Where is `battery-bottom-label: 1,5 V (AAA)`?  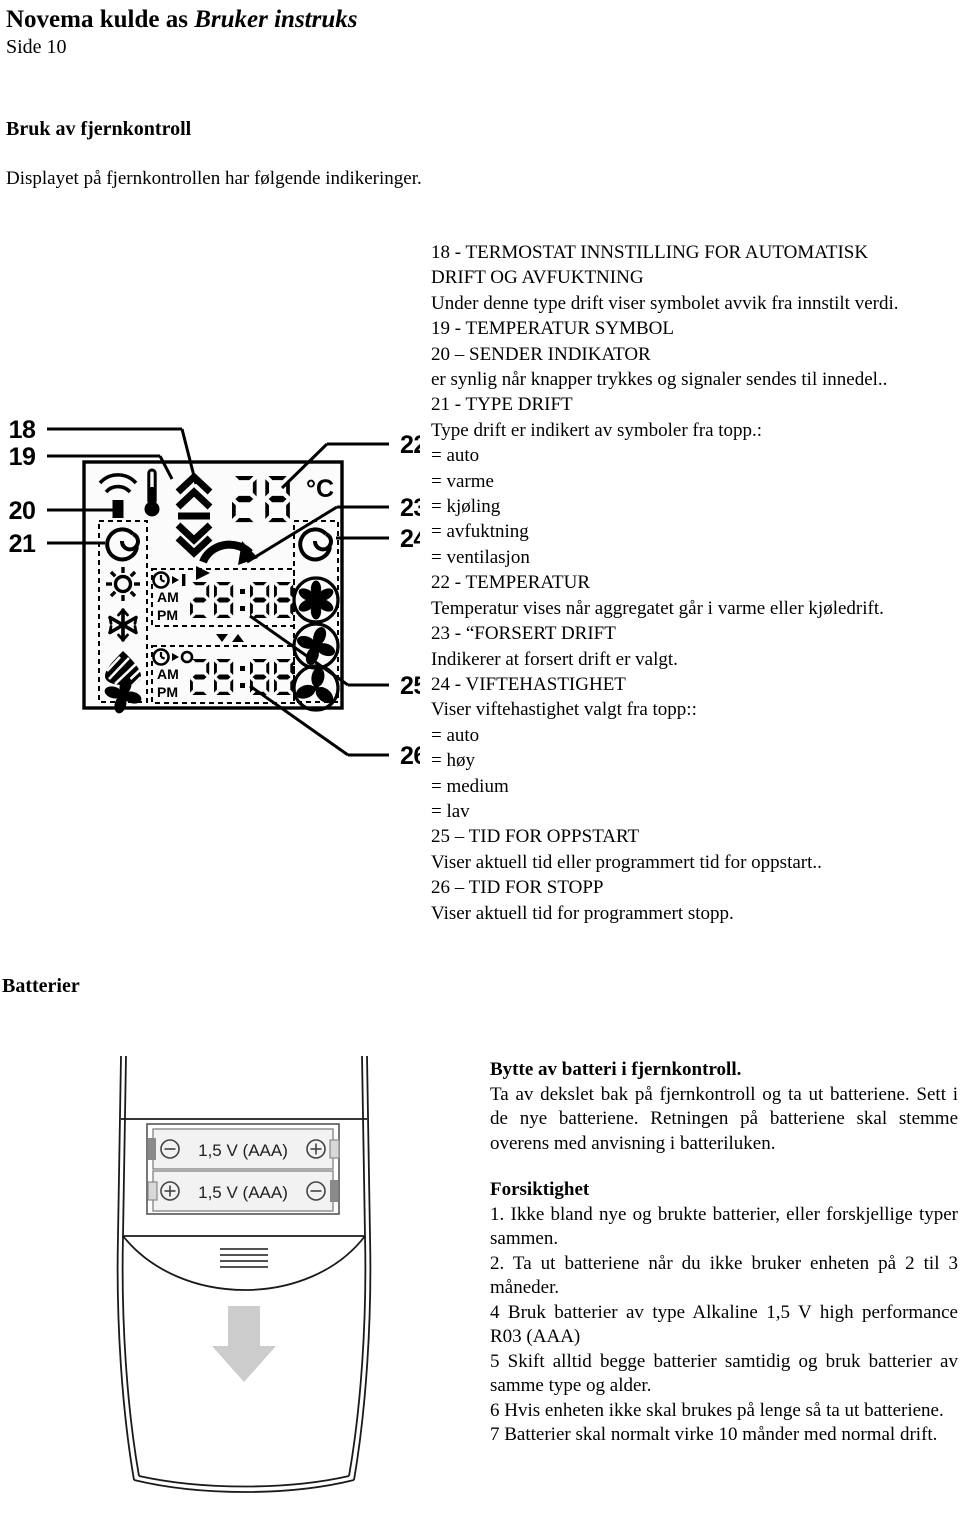
battery-bottom-label: 1,5 V (AAA) is located at coordinates (243, 1192).